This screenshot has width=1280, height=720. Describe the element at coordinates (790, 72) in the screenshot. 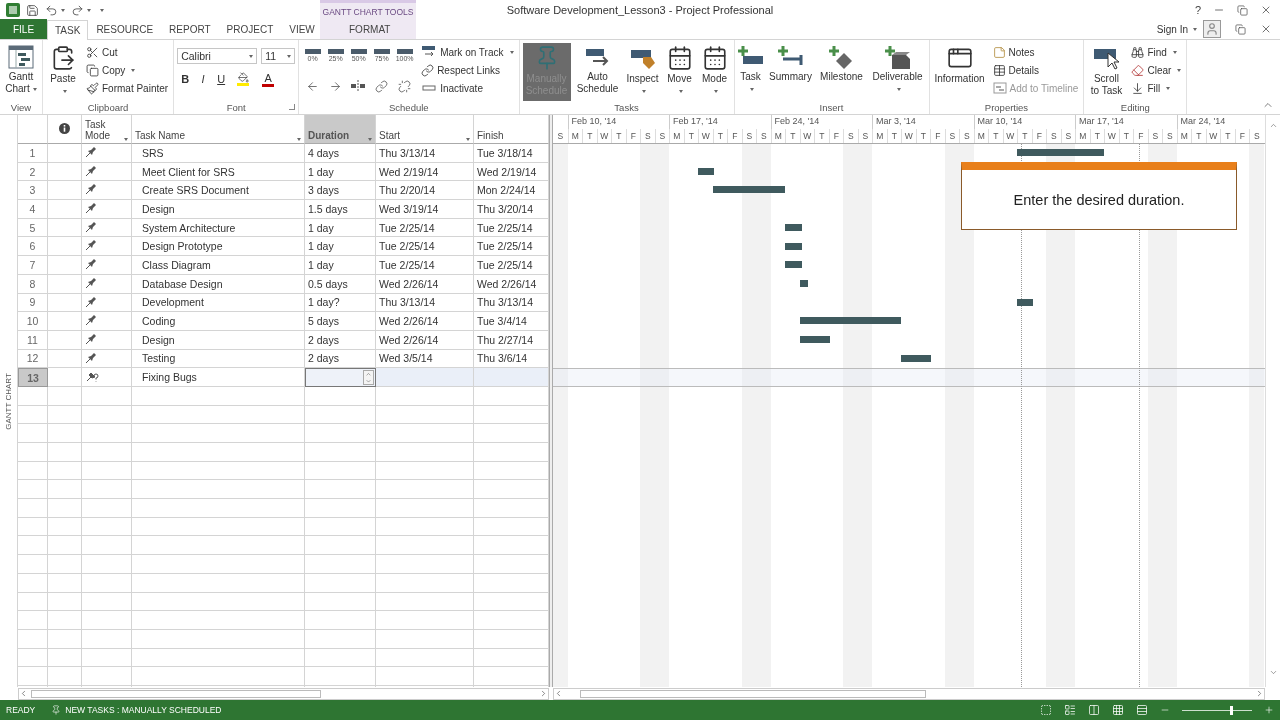

I see `insert-button: Summary` at that location.